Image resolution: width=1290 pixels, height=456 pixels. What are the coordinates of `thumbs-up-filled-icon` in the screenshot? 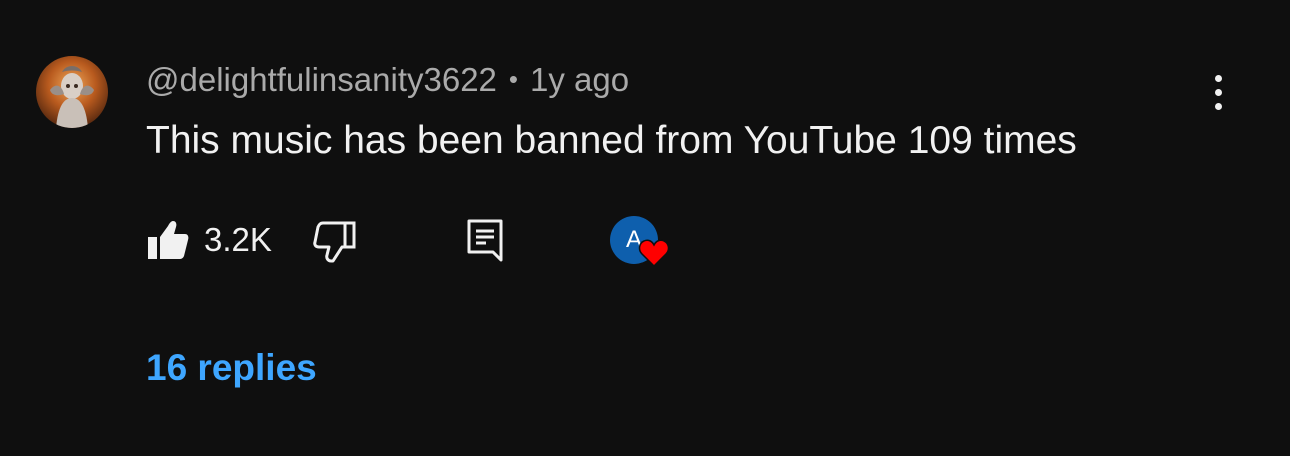 It's located at (168, 240).